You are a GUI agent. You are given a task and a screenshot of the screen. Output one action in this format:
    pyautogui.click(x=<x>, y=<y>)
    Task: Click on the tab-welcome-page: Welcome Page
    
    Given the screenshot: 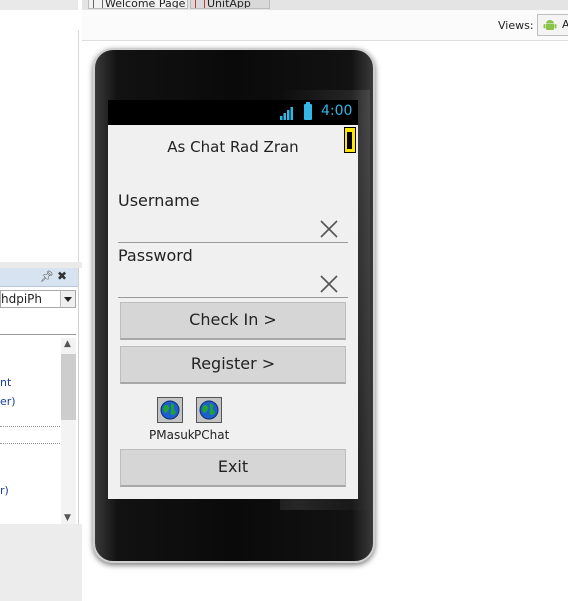 What is the action you would take?
    pyautogui.click(x=138, y=4)
    